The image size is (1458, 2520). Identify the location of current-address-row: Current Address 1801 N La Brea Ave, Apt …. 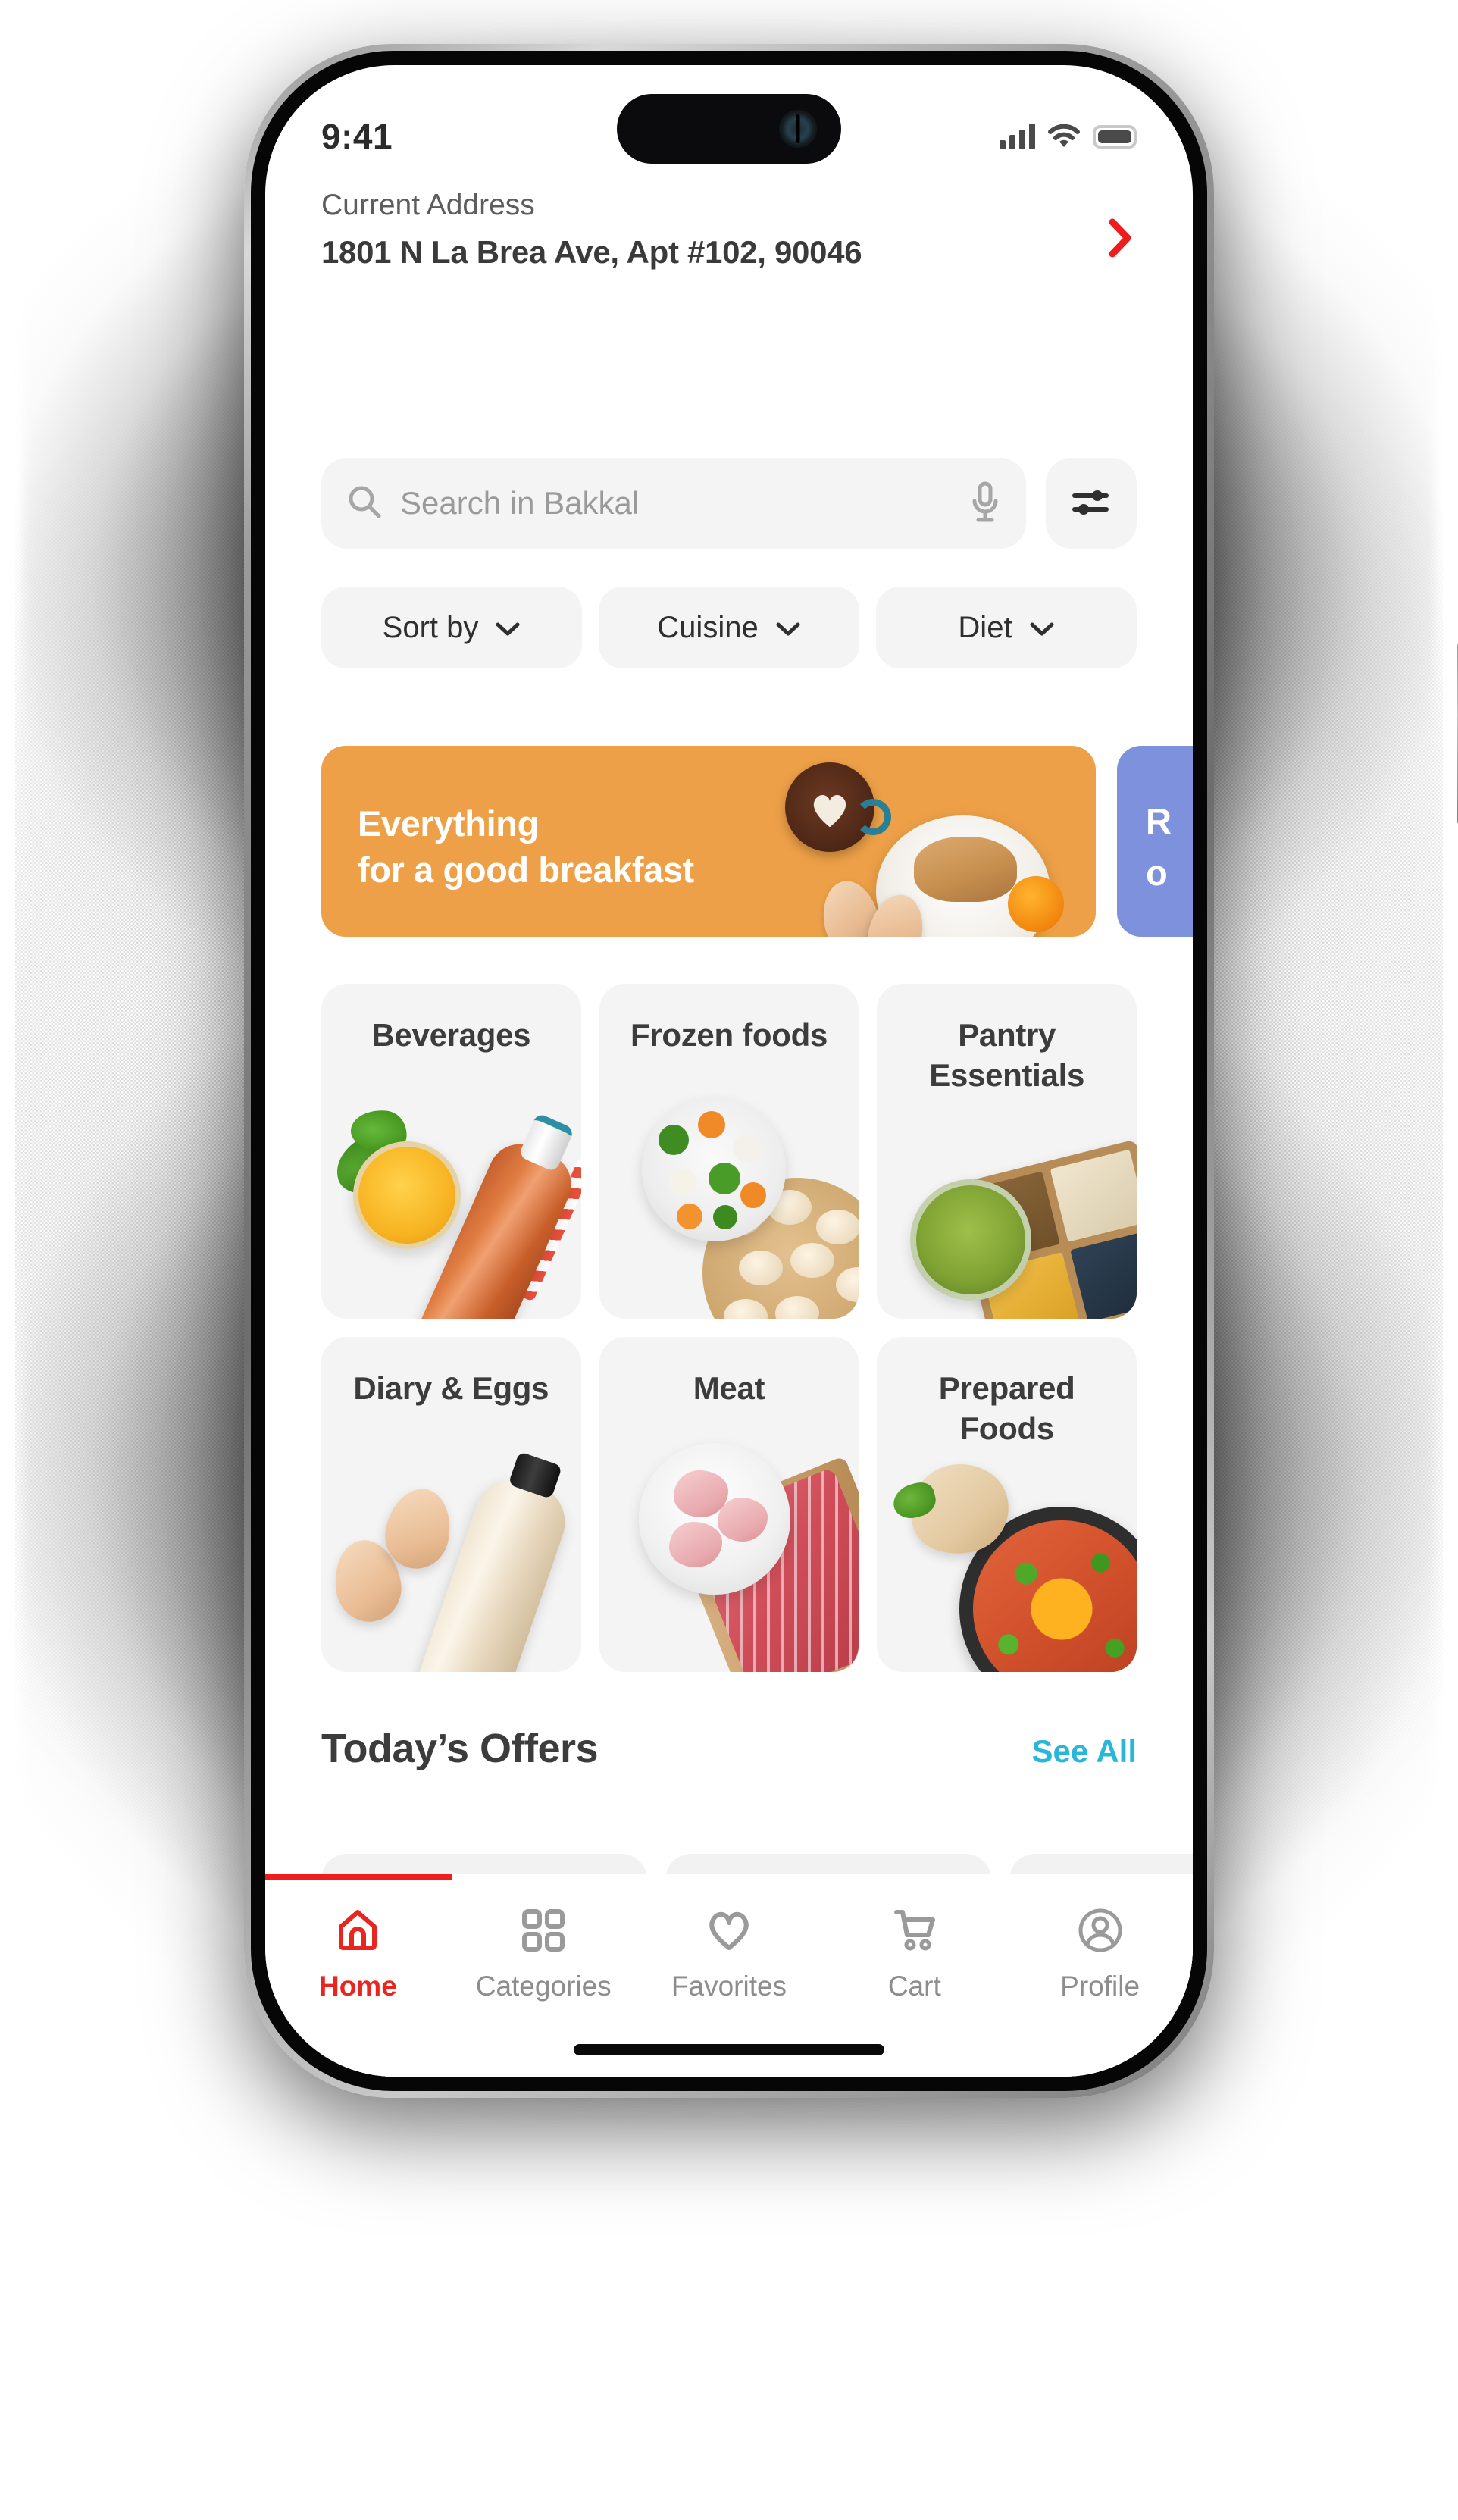
(729, 227).